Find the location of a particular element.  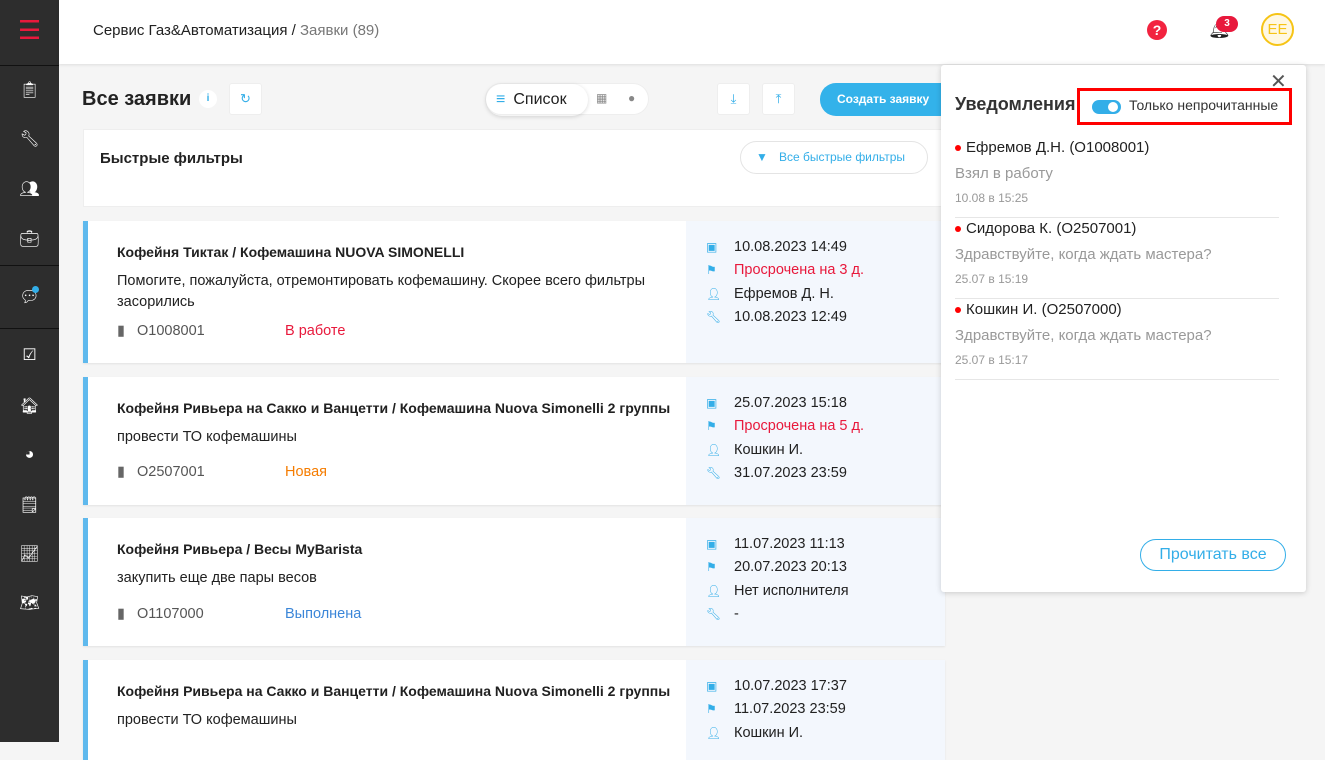

breadcrumb: Сервис Газ&Автоматизация / Заявки (89) is located at coordinates (236, 30).